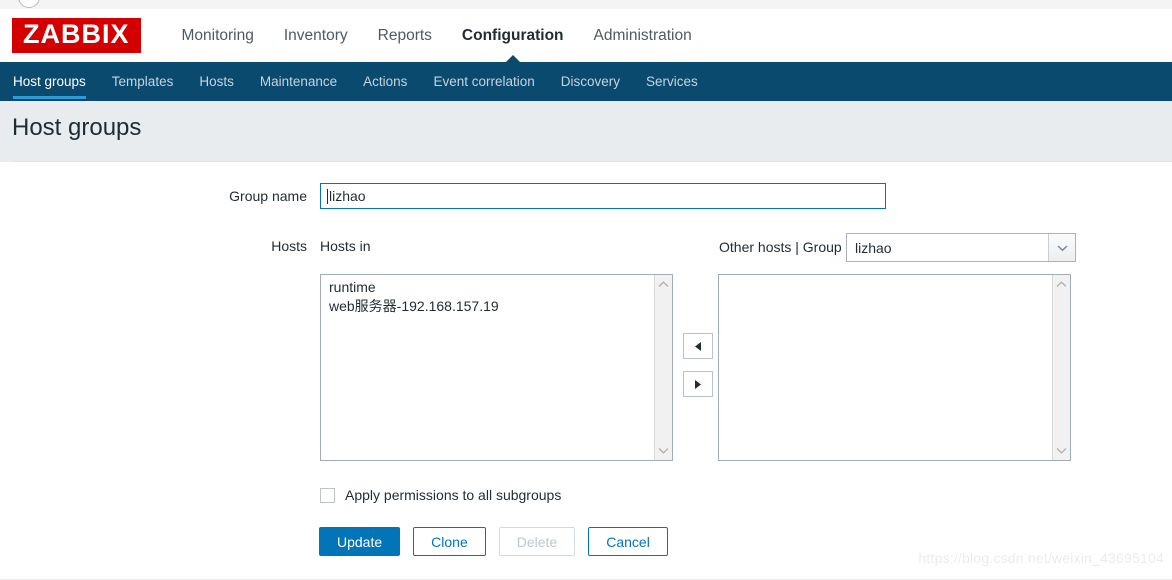 This screenshot has height=580, width=1172. I want to click on page-title-band: Host groups, so click(586, 131).